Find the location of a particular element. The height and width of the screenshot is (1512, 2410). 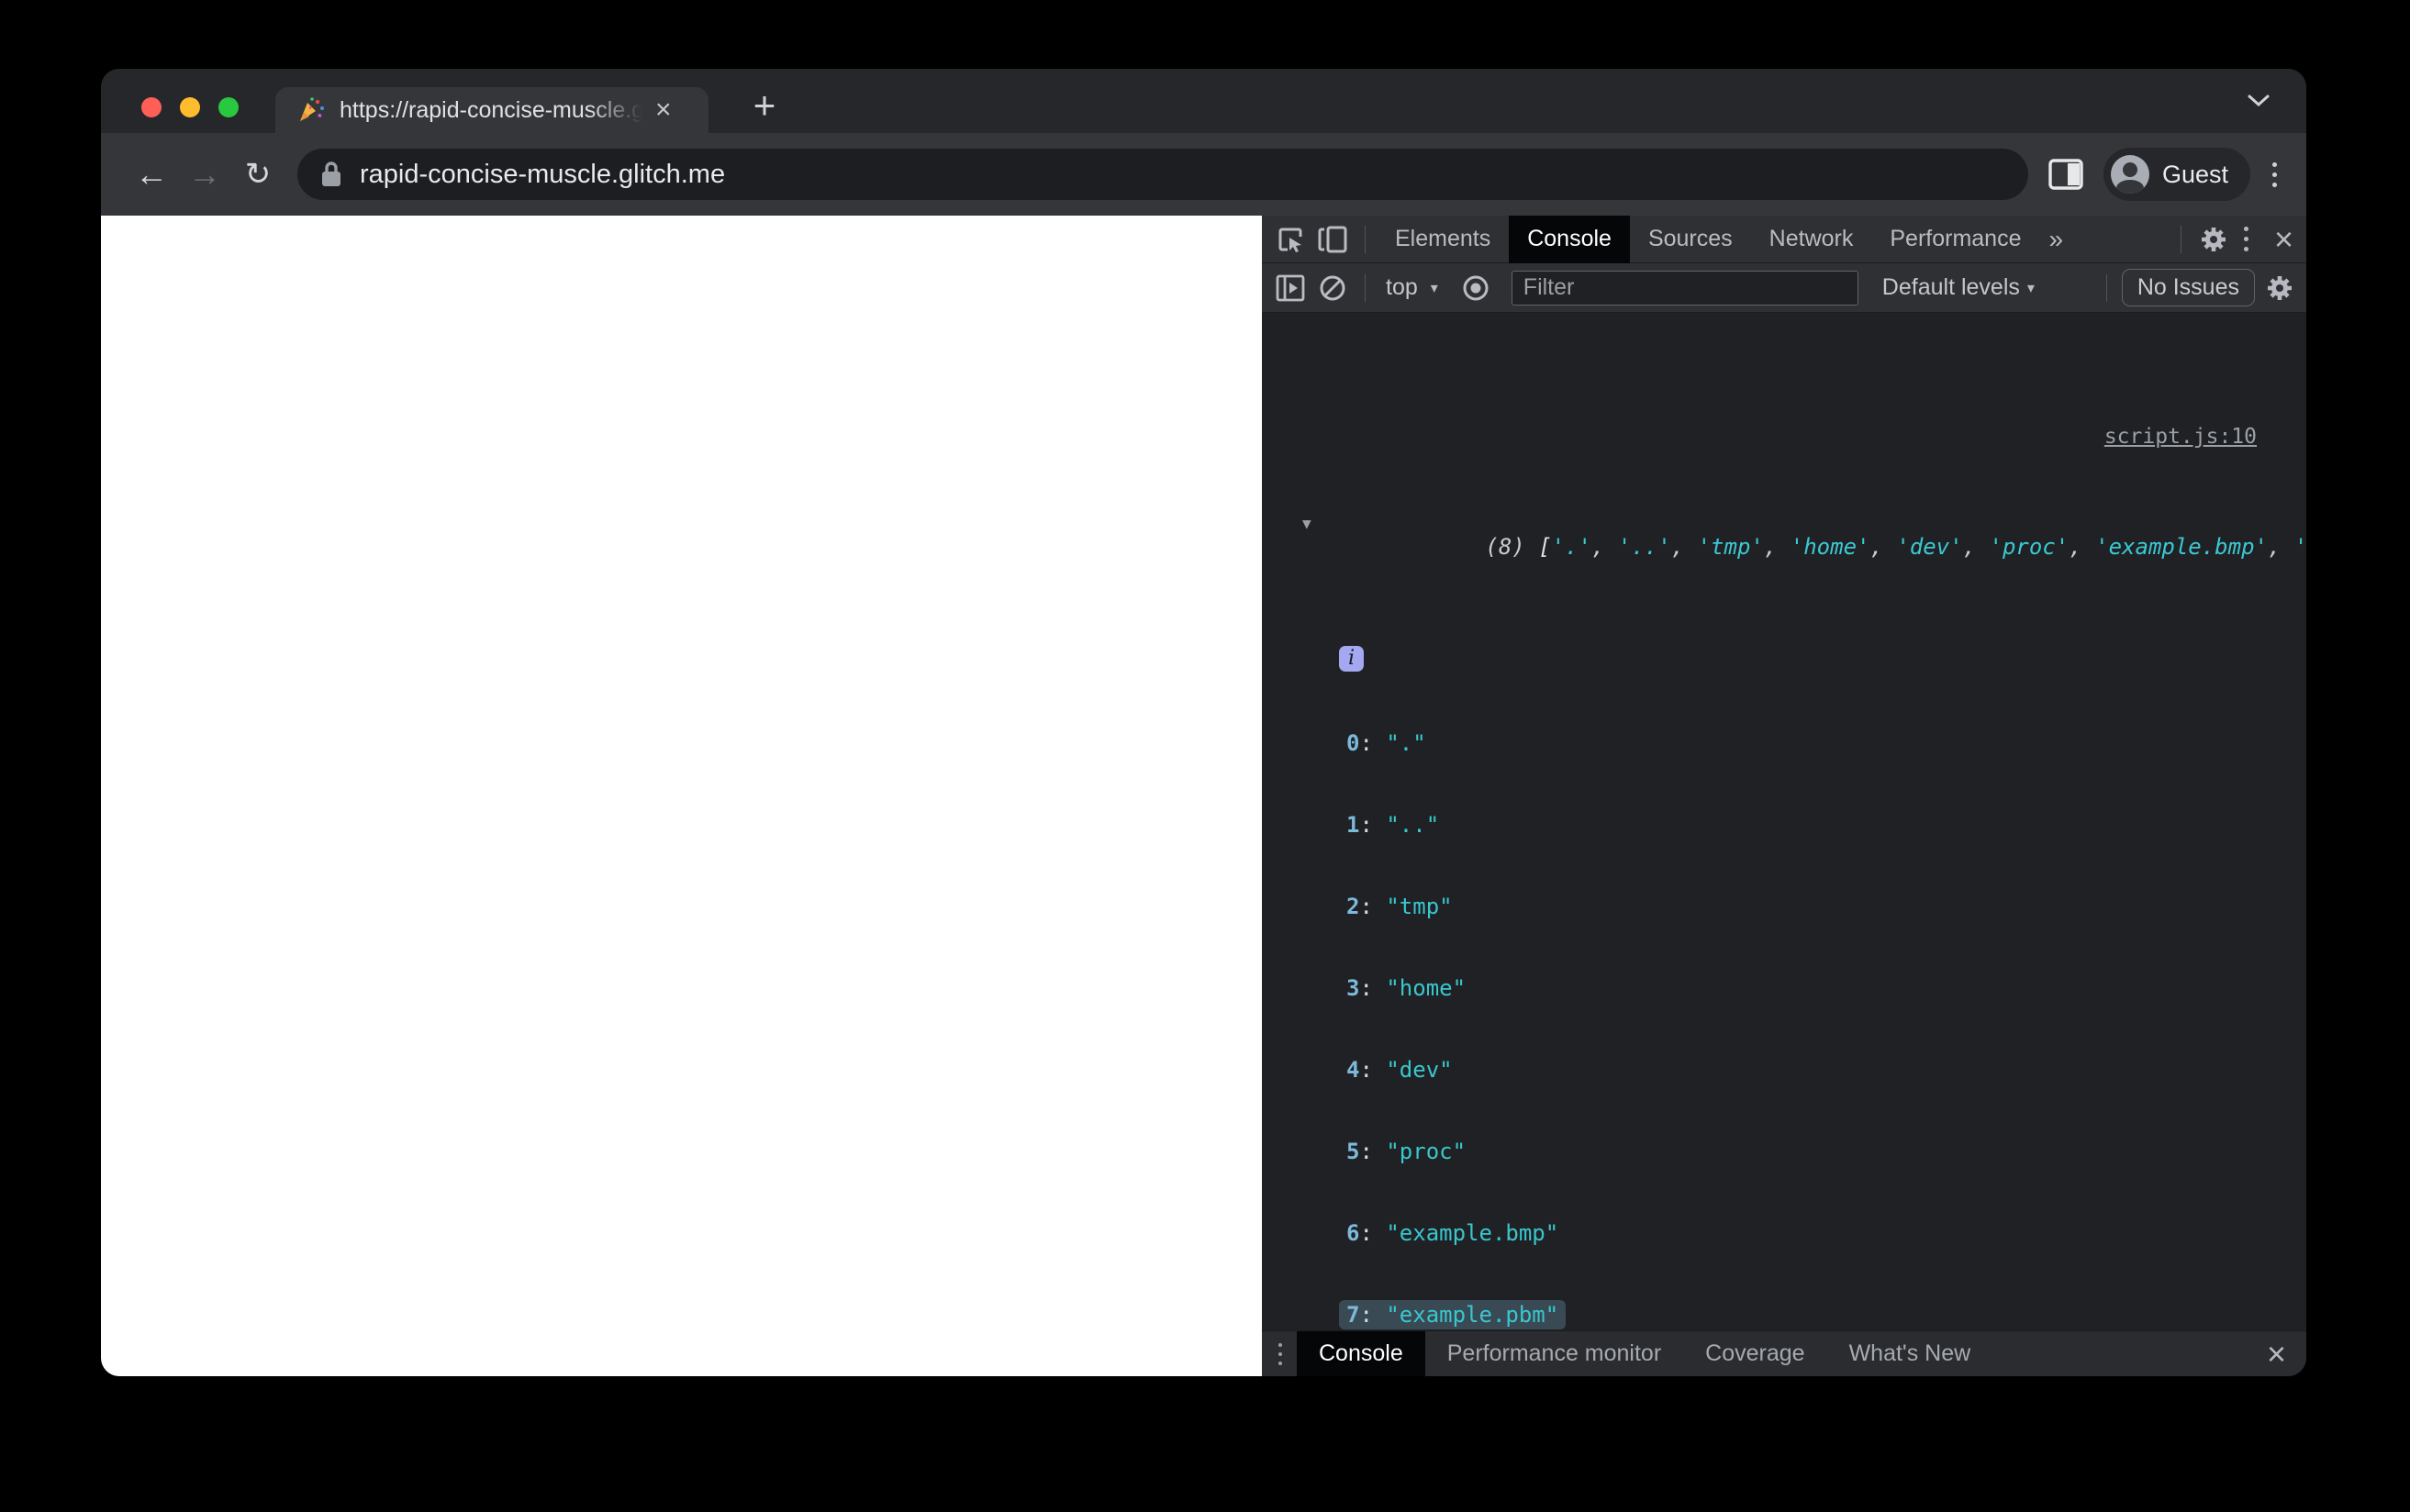

more-tabs-icon: » is located at coordinates (2055, 240).